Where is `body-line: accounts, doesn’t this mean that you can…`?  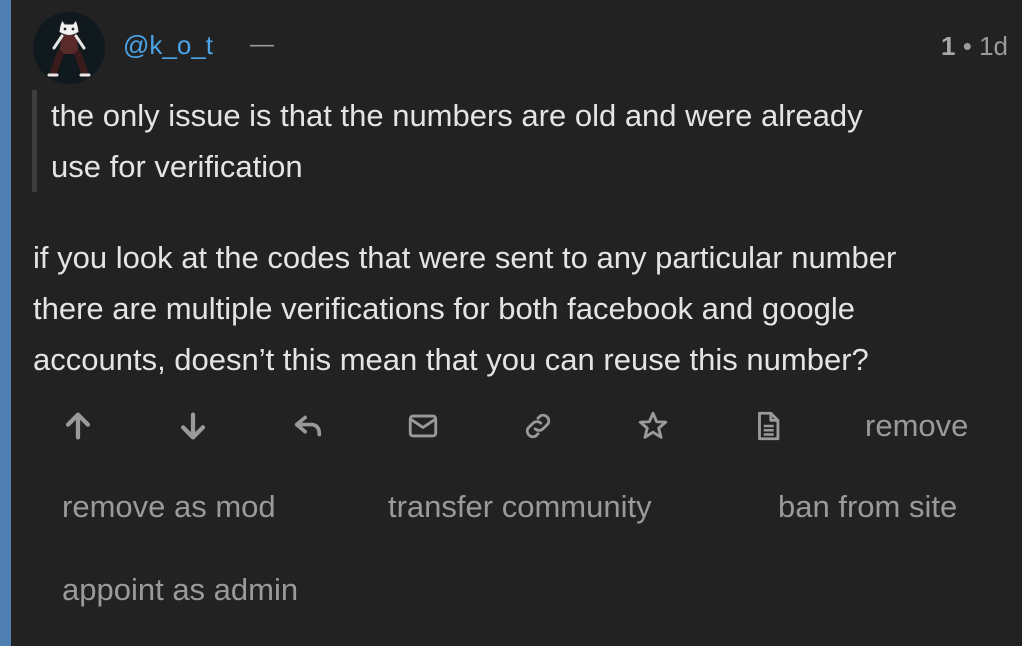 body-line: accounts, doesn’t this mean that you can… is located at coordinates (451, 359).